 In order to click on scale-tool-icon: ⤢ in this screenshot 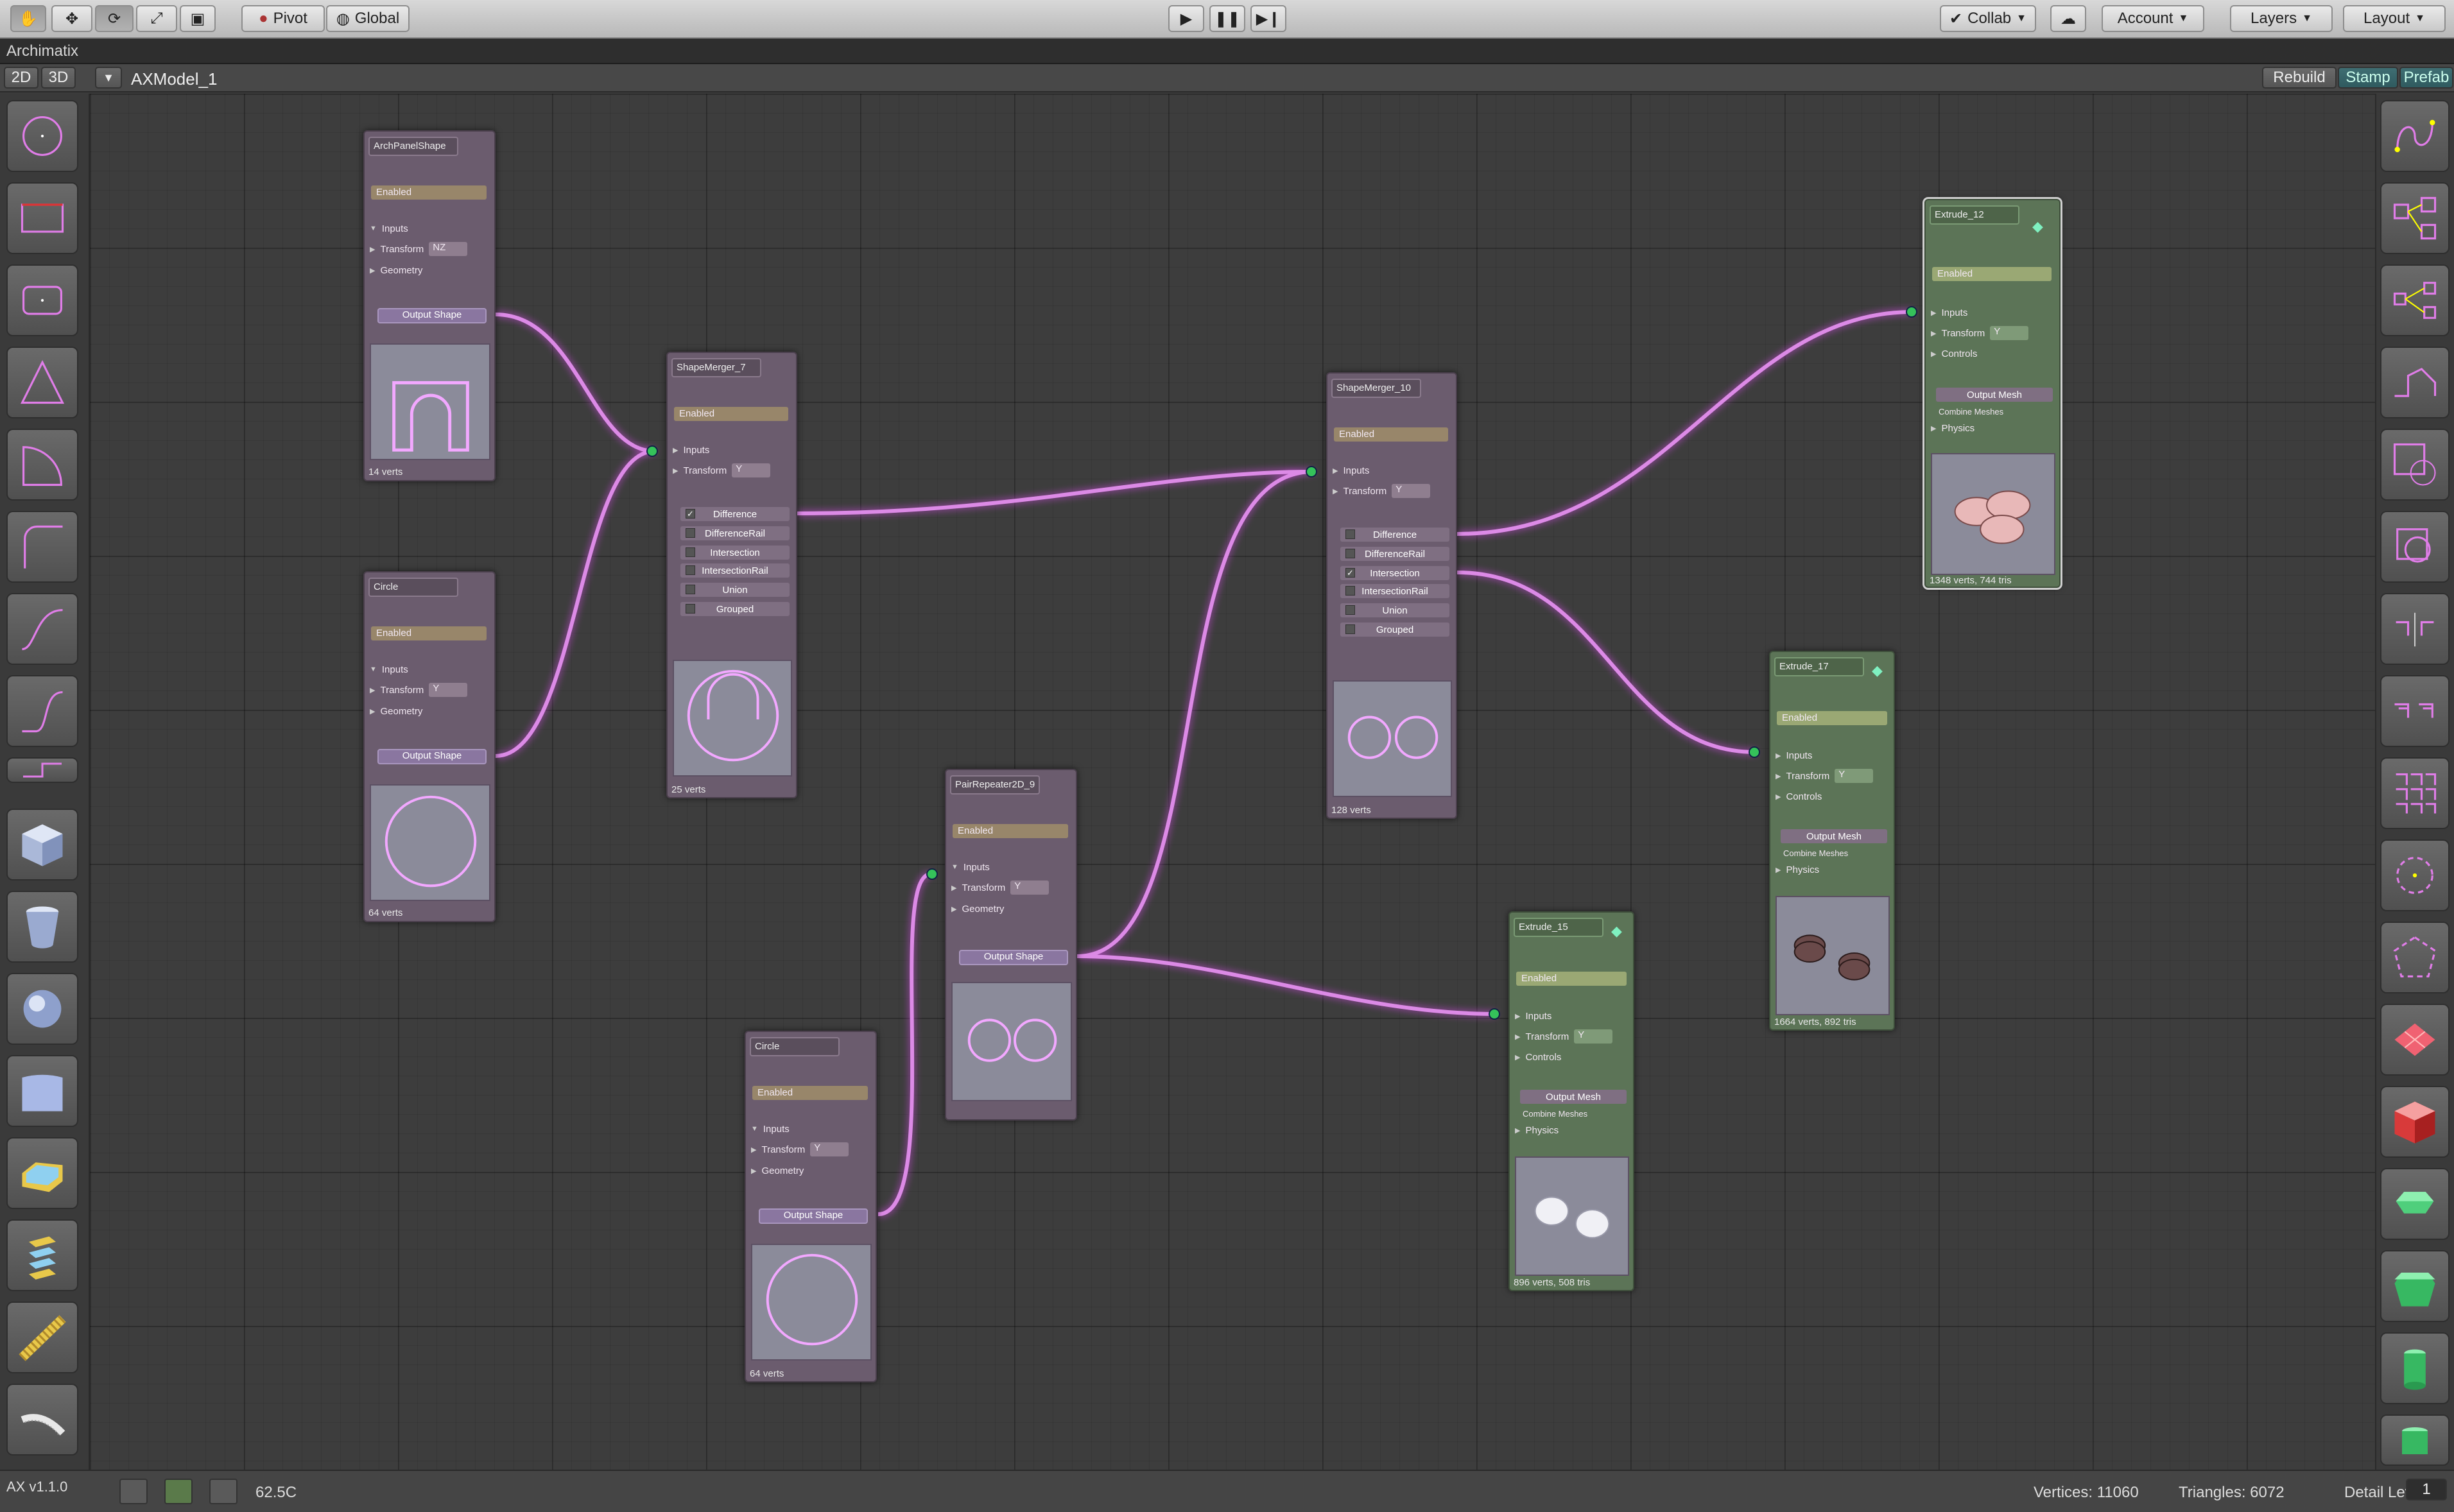, I will do `click(156, 18)`.